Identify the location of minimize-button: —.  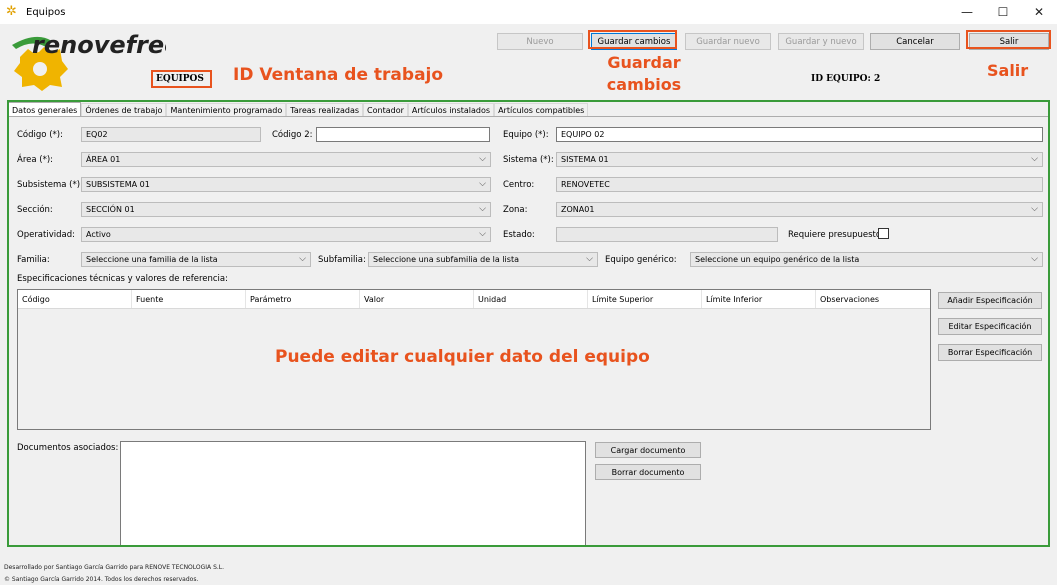
(967, 12).